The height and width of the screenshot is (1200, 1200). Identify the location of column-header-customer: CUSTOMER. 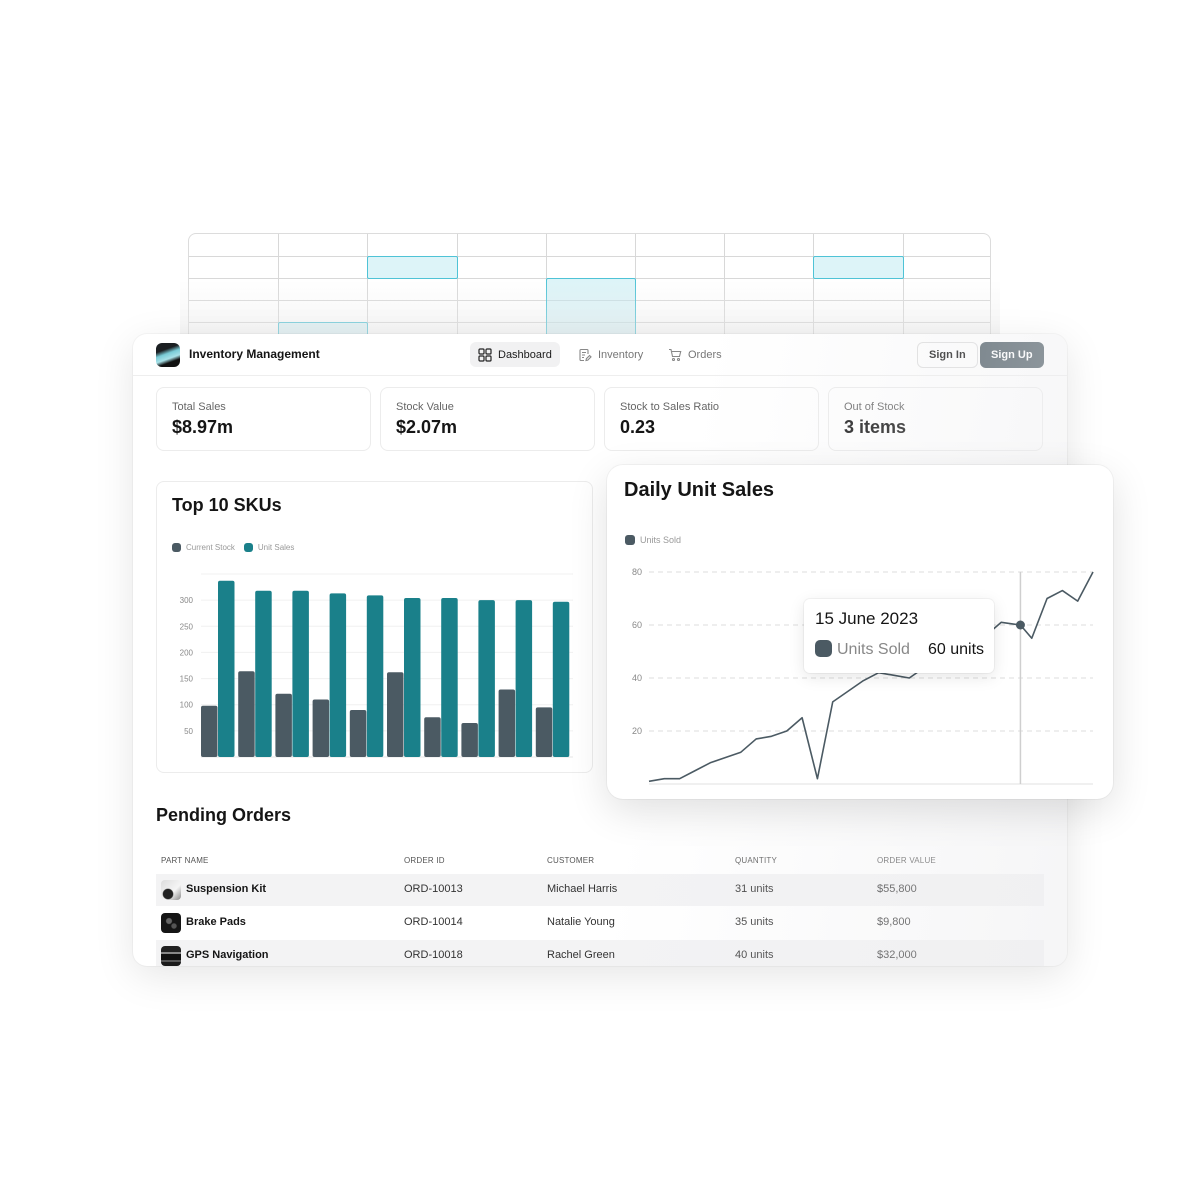
(570, 860).